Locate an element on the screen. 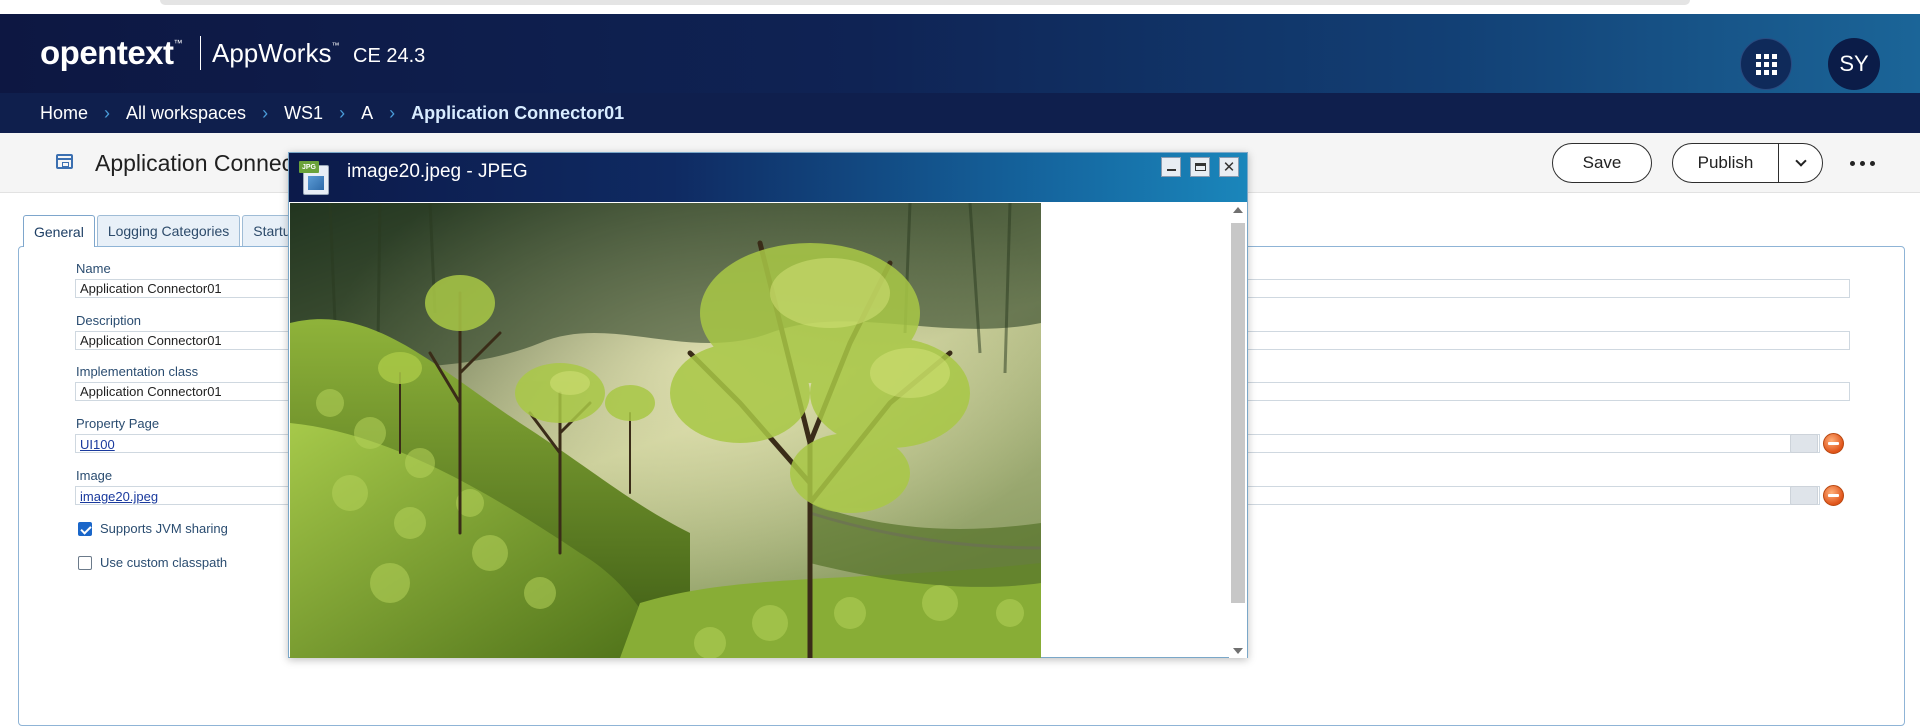 The width and height of the screenshot is (1920, 726). tab-logging-categories: Logging Categories is located at coordinates (168, 230).